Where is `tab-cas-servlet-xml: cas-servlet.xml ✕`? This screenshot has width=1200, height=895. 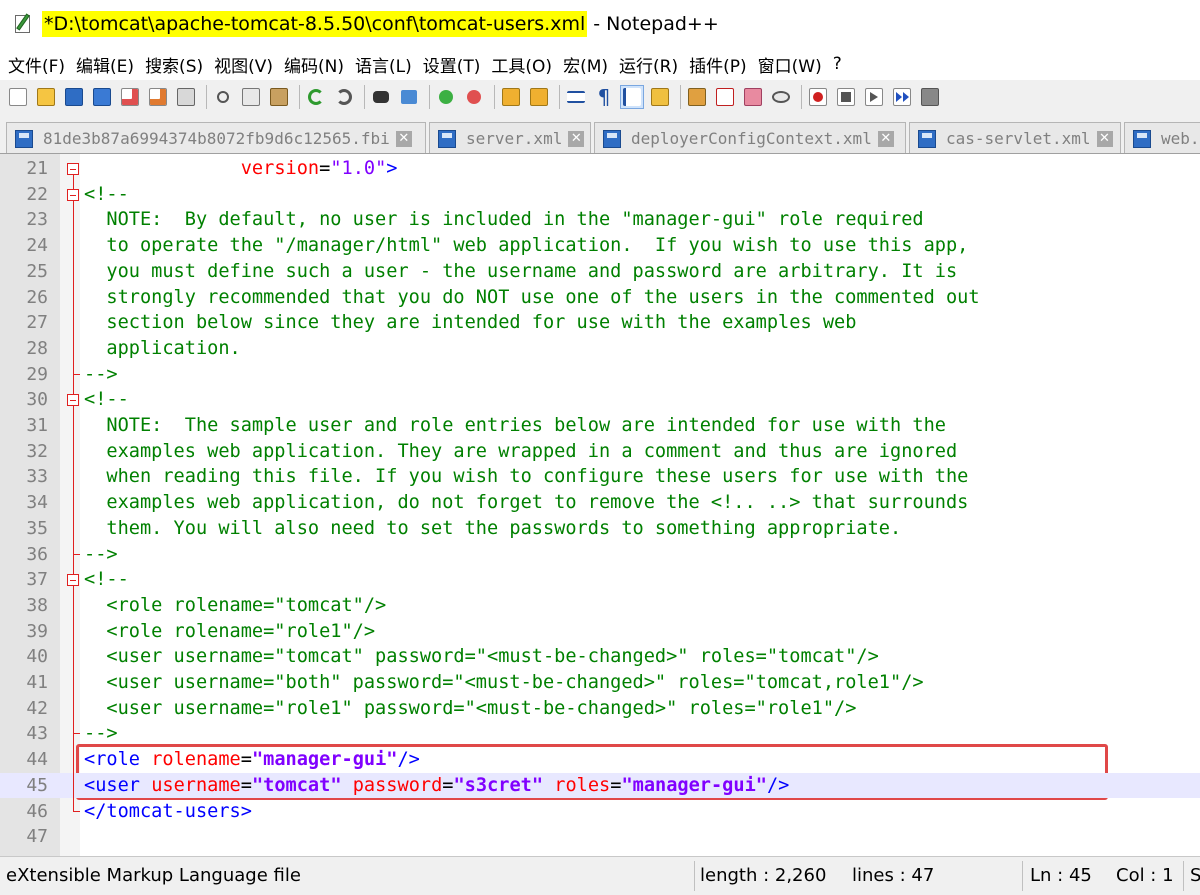 tab-cas-servlet-xml: cas-servlet.xml ✕ is located at coordinates (1015, 137).